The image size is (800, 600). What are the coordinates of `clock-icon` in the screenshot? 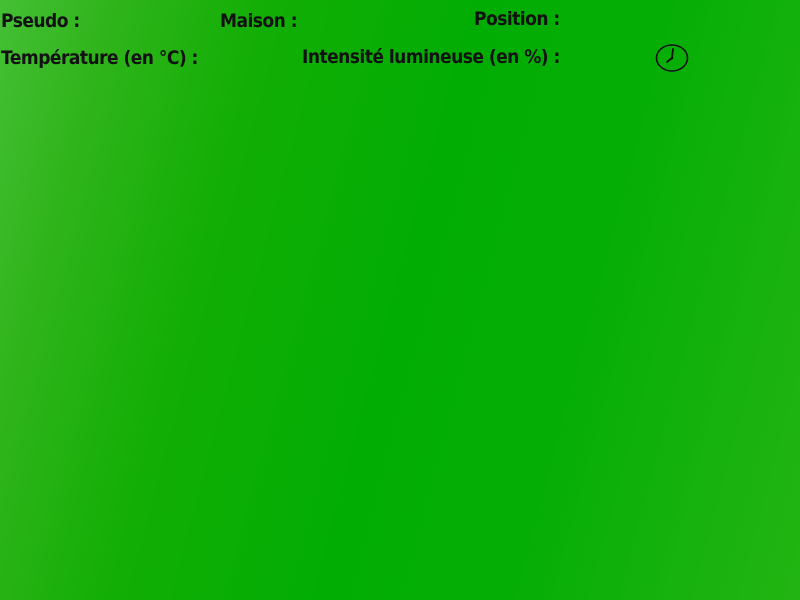 It's located at (672, 58).